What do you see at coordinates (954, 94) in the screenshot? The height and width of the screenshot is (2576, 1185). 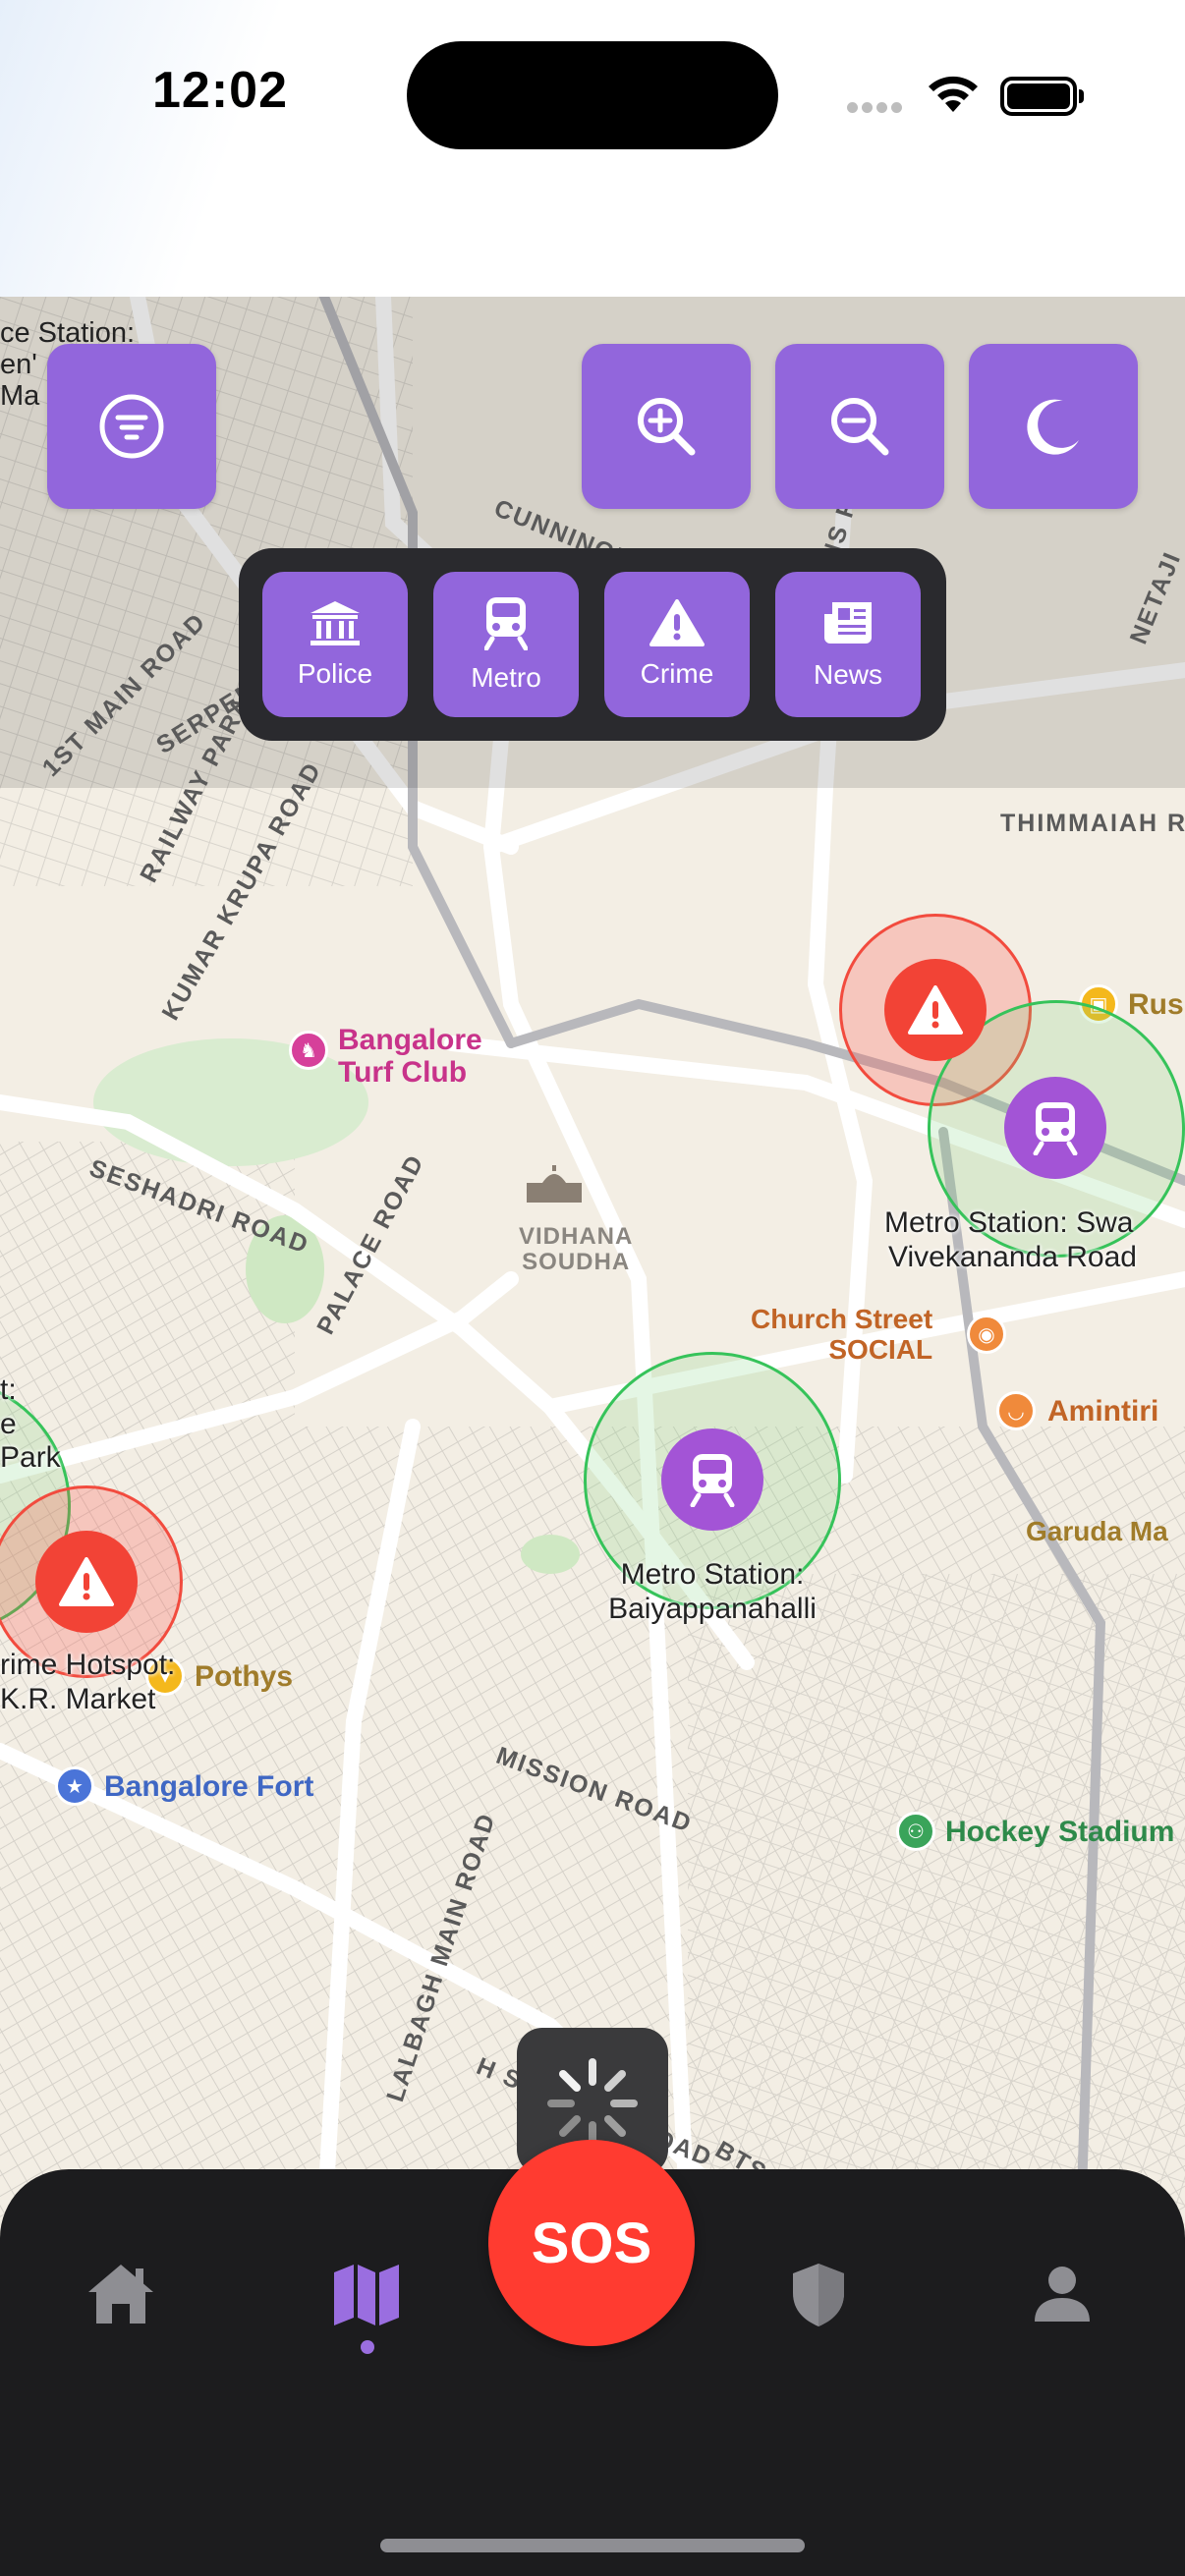 I see `wifi-icon` at bounding box center [954, 94].